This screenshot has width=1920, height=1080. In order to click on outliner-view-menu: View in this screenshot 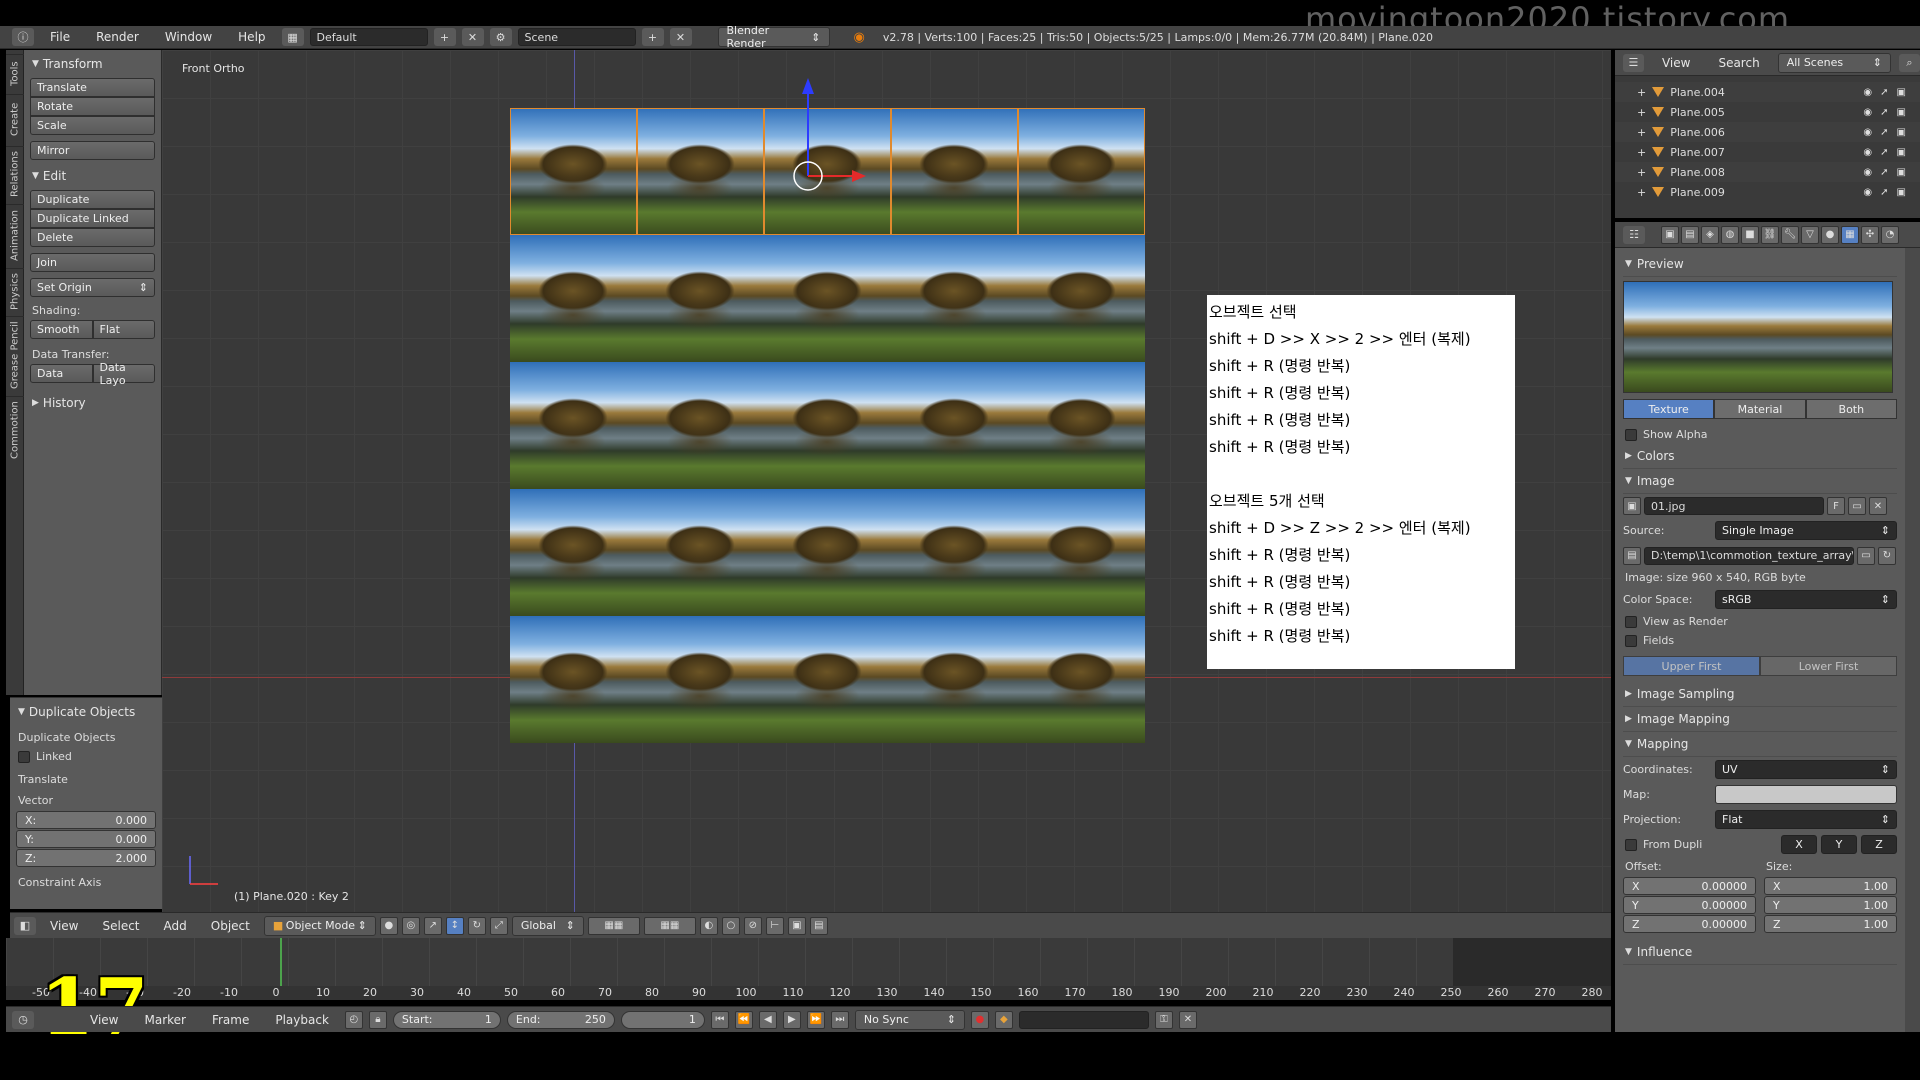, I will do `click(1676, 63)`.